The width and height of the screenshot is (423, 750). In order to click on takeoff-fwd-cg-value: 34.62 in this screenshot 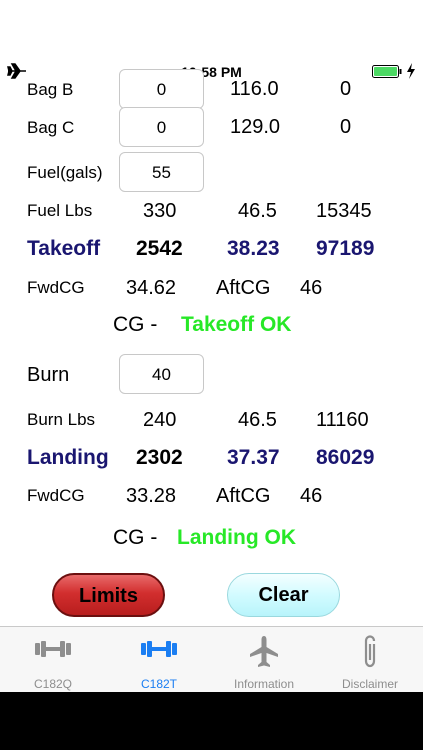, I will do `click(151, 288)`.